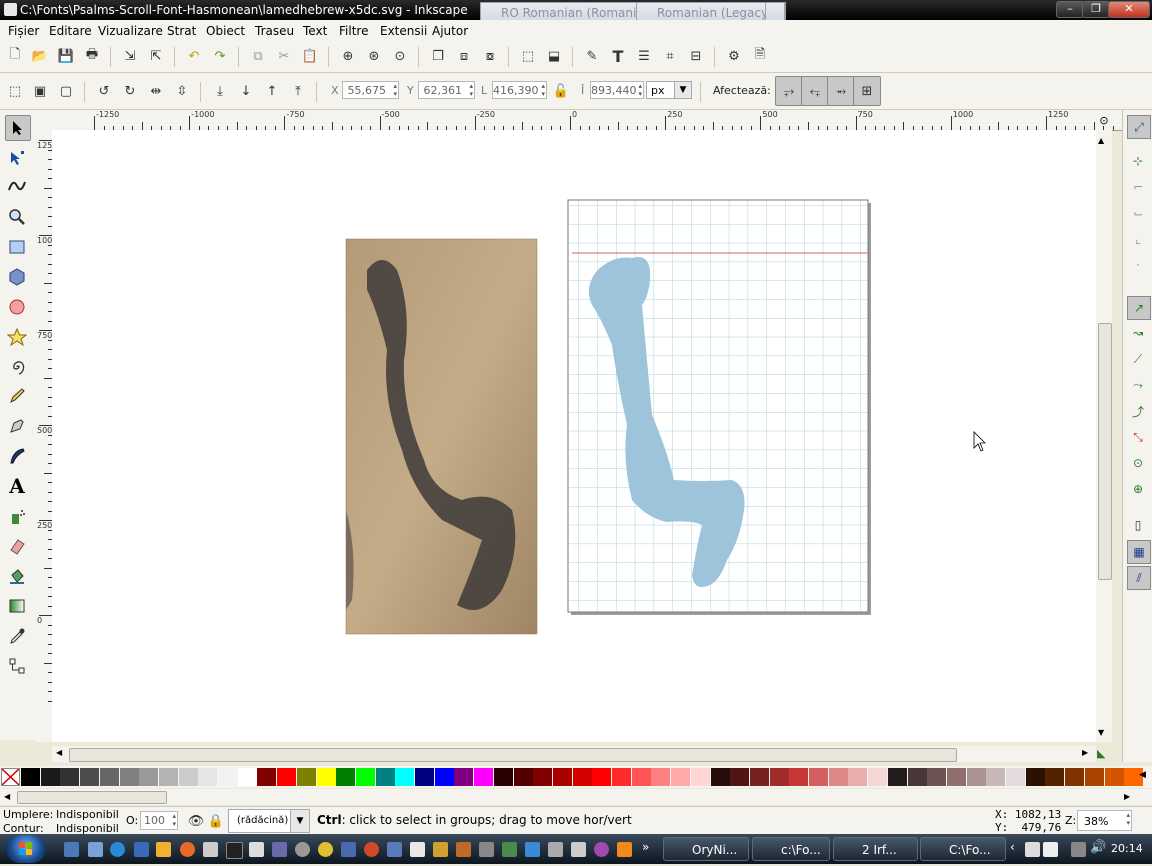 The width and height of the screenshot is (1152, 866). Describe the element at coordinates (760, 56) in the screenshot. I see `document-properties-icon: 🗎` at that location.